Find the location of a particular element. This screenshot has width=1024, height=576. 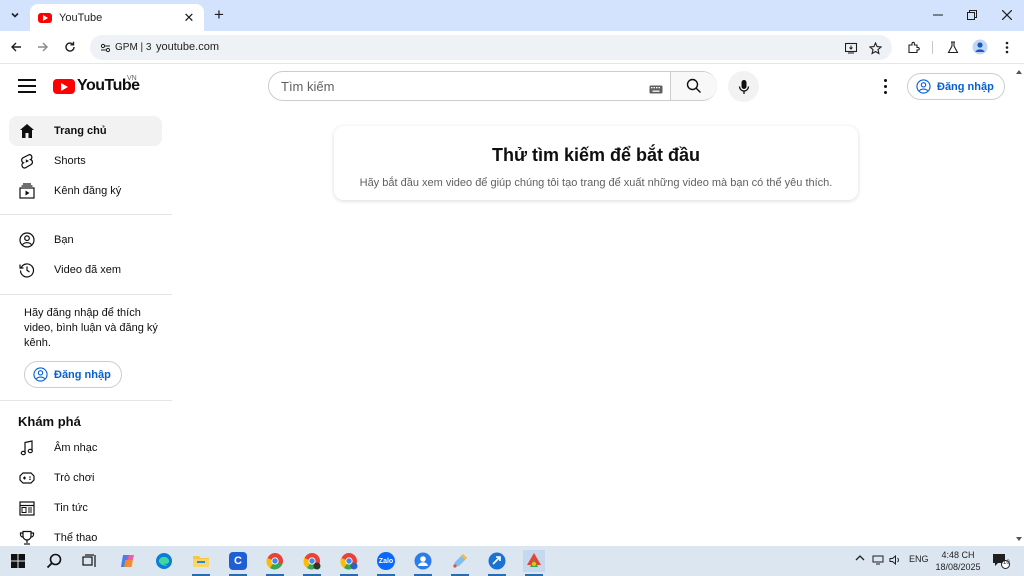

you-icon is located at coordinates (27, 240).